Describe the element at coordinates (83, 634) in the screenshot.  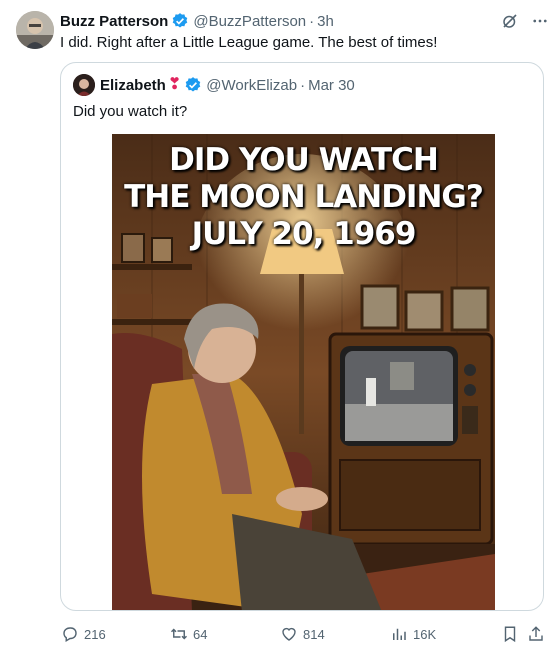
I see `reply-button: 216` at that location.